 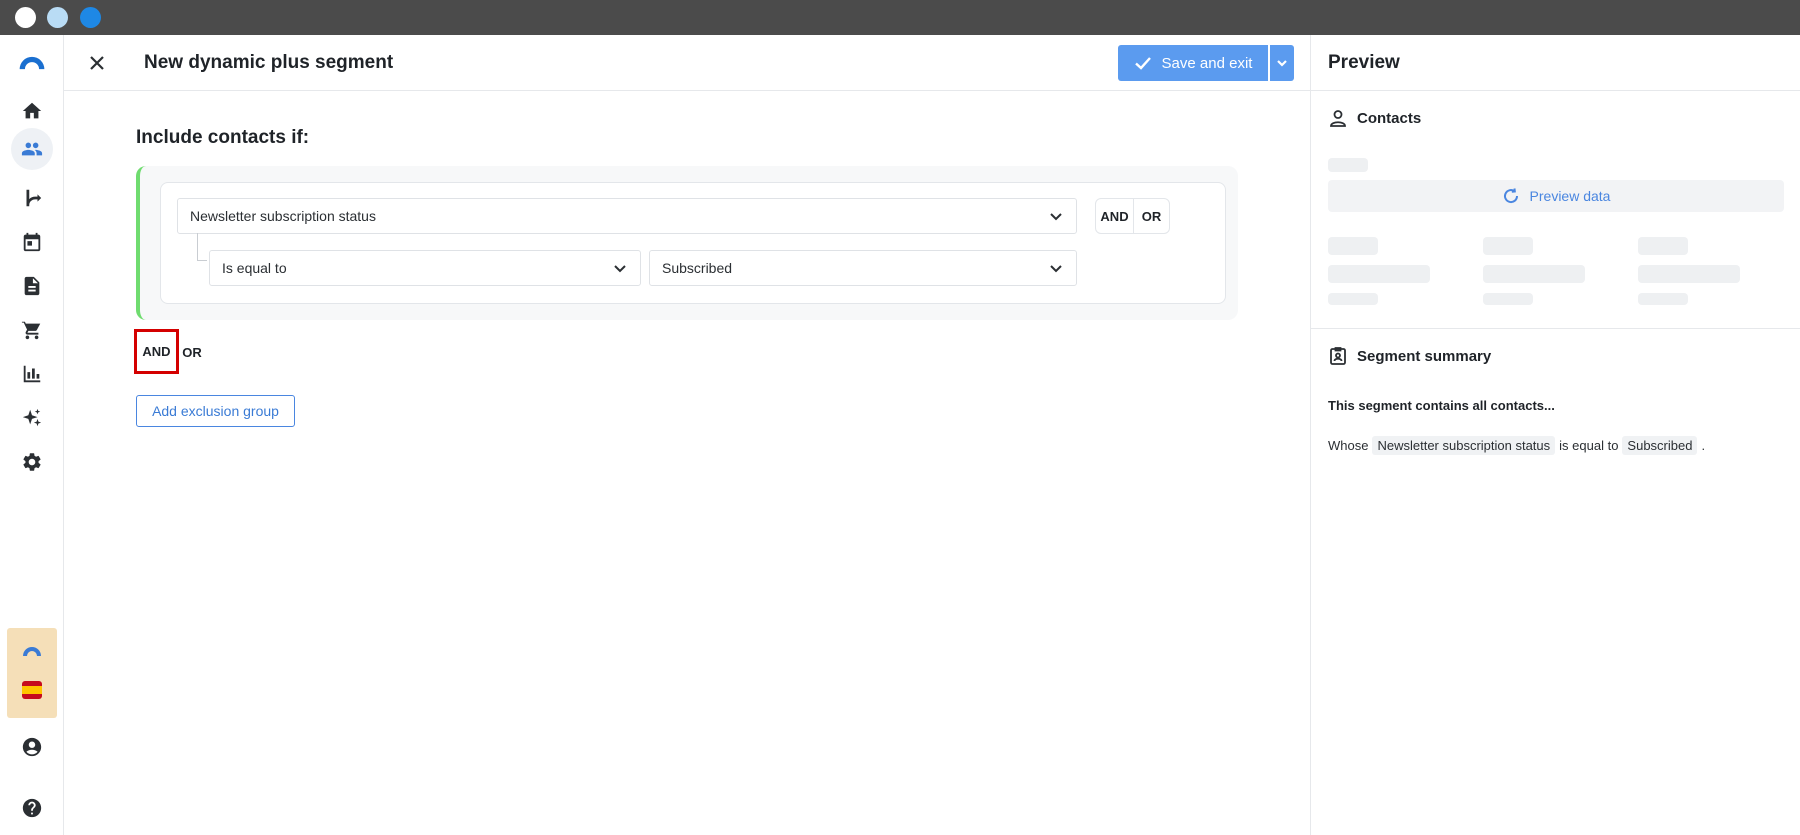 I want to click on automation-icon, so click(x=32, y=198).